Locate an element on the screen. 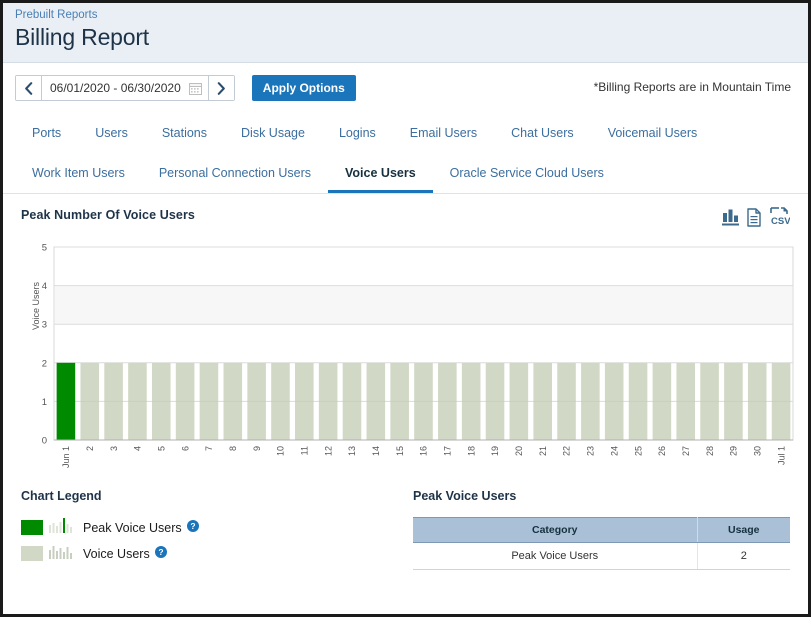 This screenshot has height=617, width=811. x-tick-label: 29 is located at coordinates (734, 451).